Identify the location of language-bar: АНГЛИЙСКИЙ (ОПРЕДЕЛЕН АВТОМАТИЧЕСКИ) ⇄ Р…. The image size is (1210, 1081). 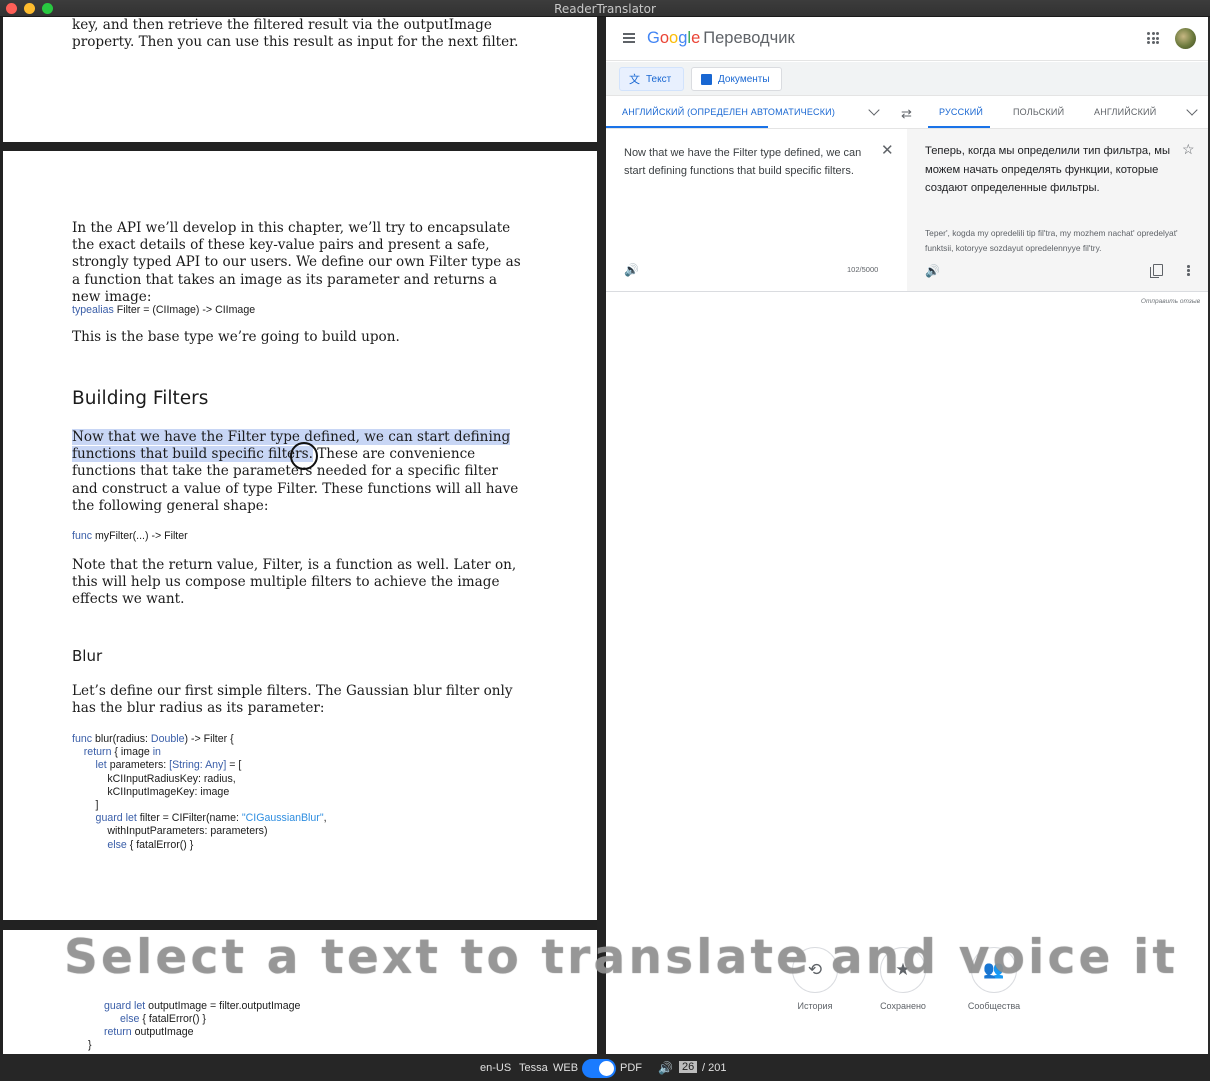
(907, 113).